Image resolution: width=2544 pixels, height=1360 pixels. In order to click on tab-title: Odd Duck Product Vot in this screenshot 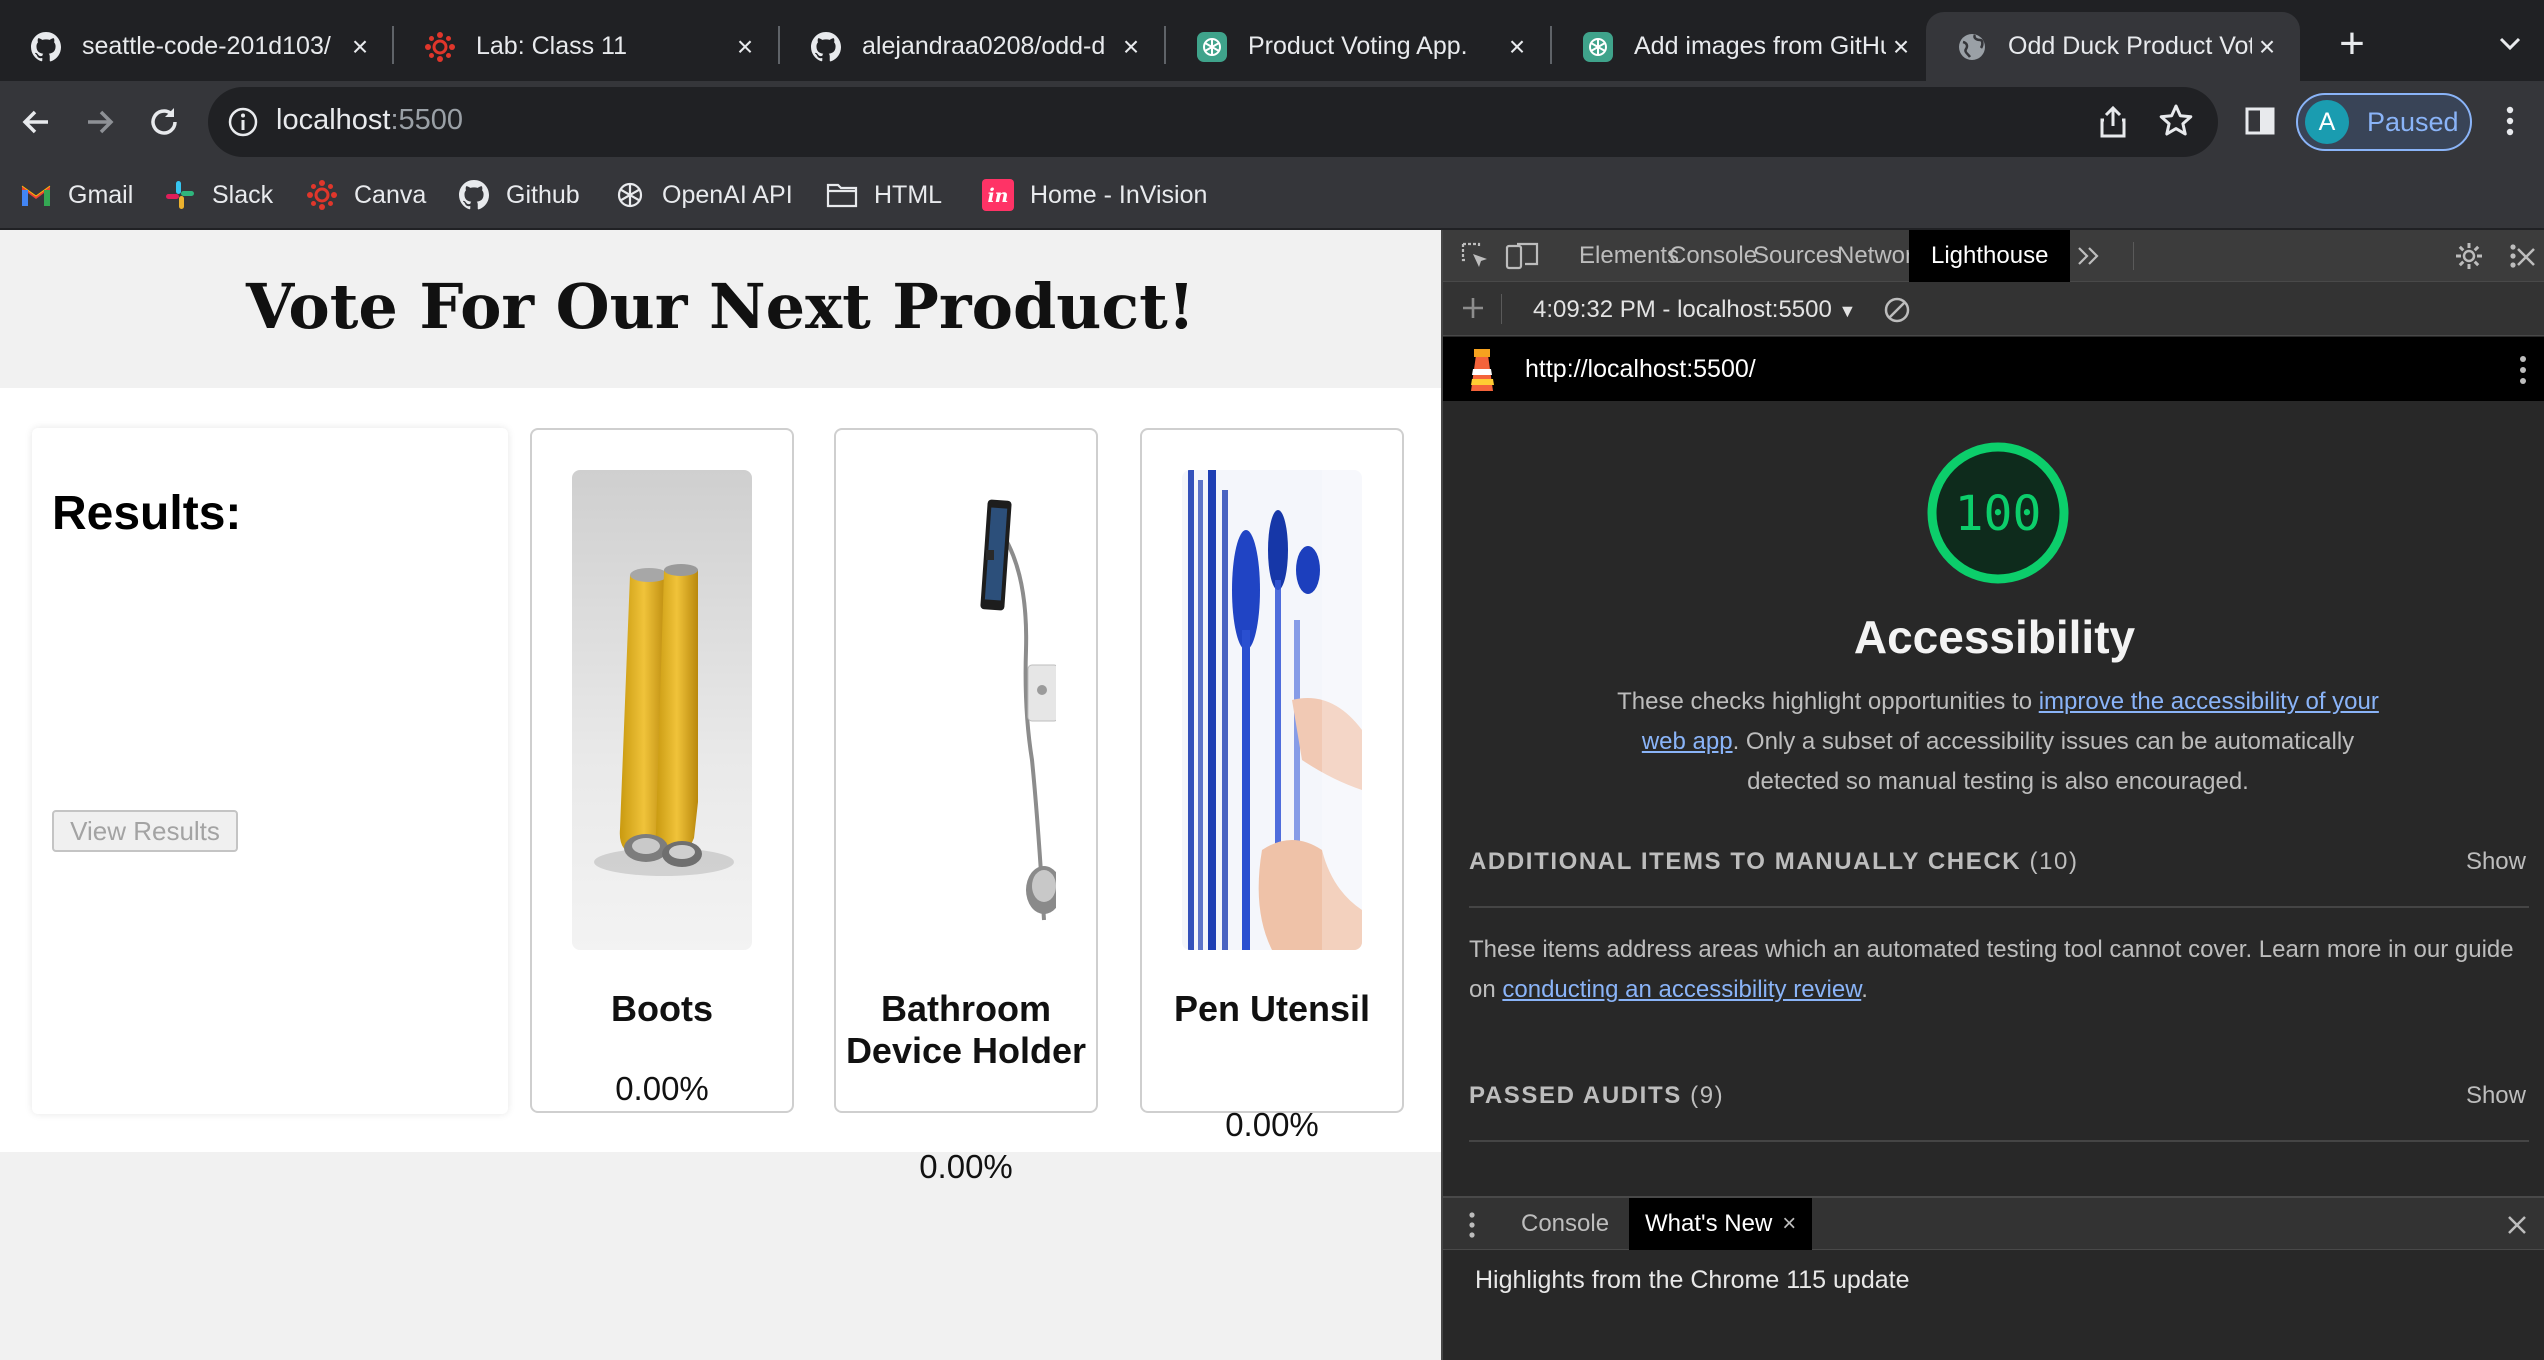, I will do `click(2130, 46)`.